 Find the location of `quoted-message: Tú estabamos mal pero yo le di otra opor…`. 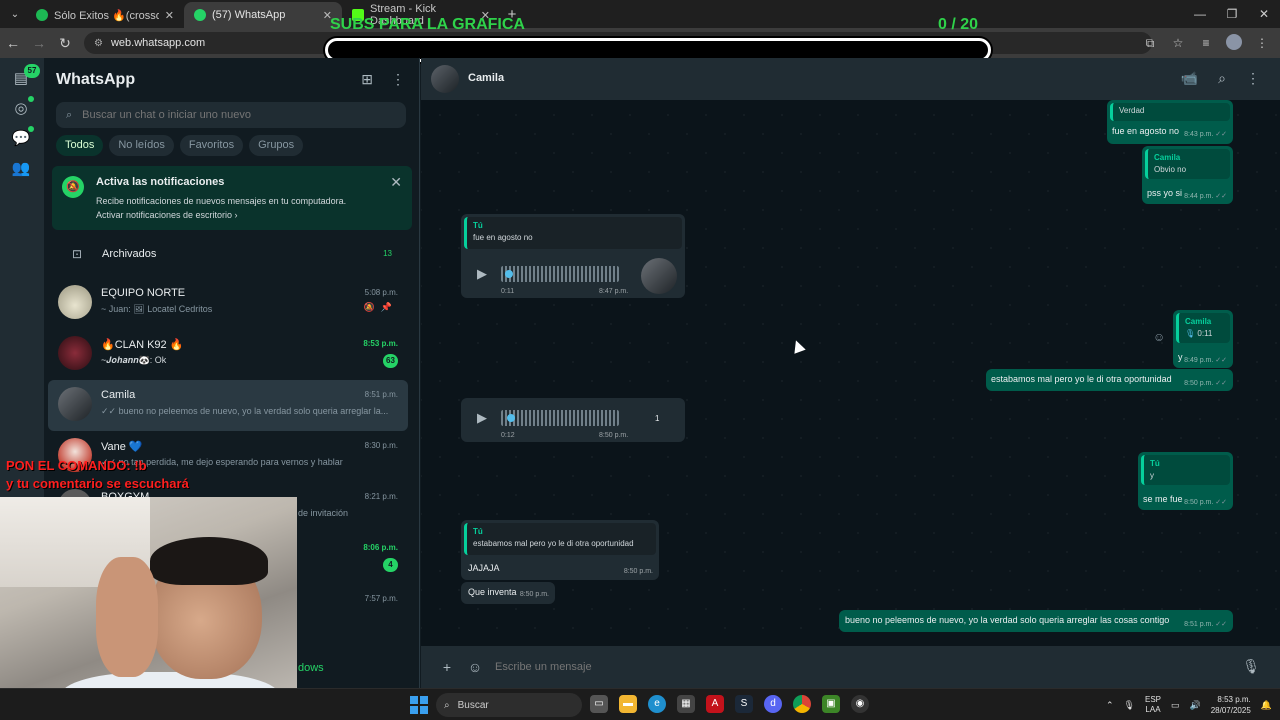

quoted-message: Tú estabamos mal pero yo le di otra opor… is located at coordinates (560, 539).